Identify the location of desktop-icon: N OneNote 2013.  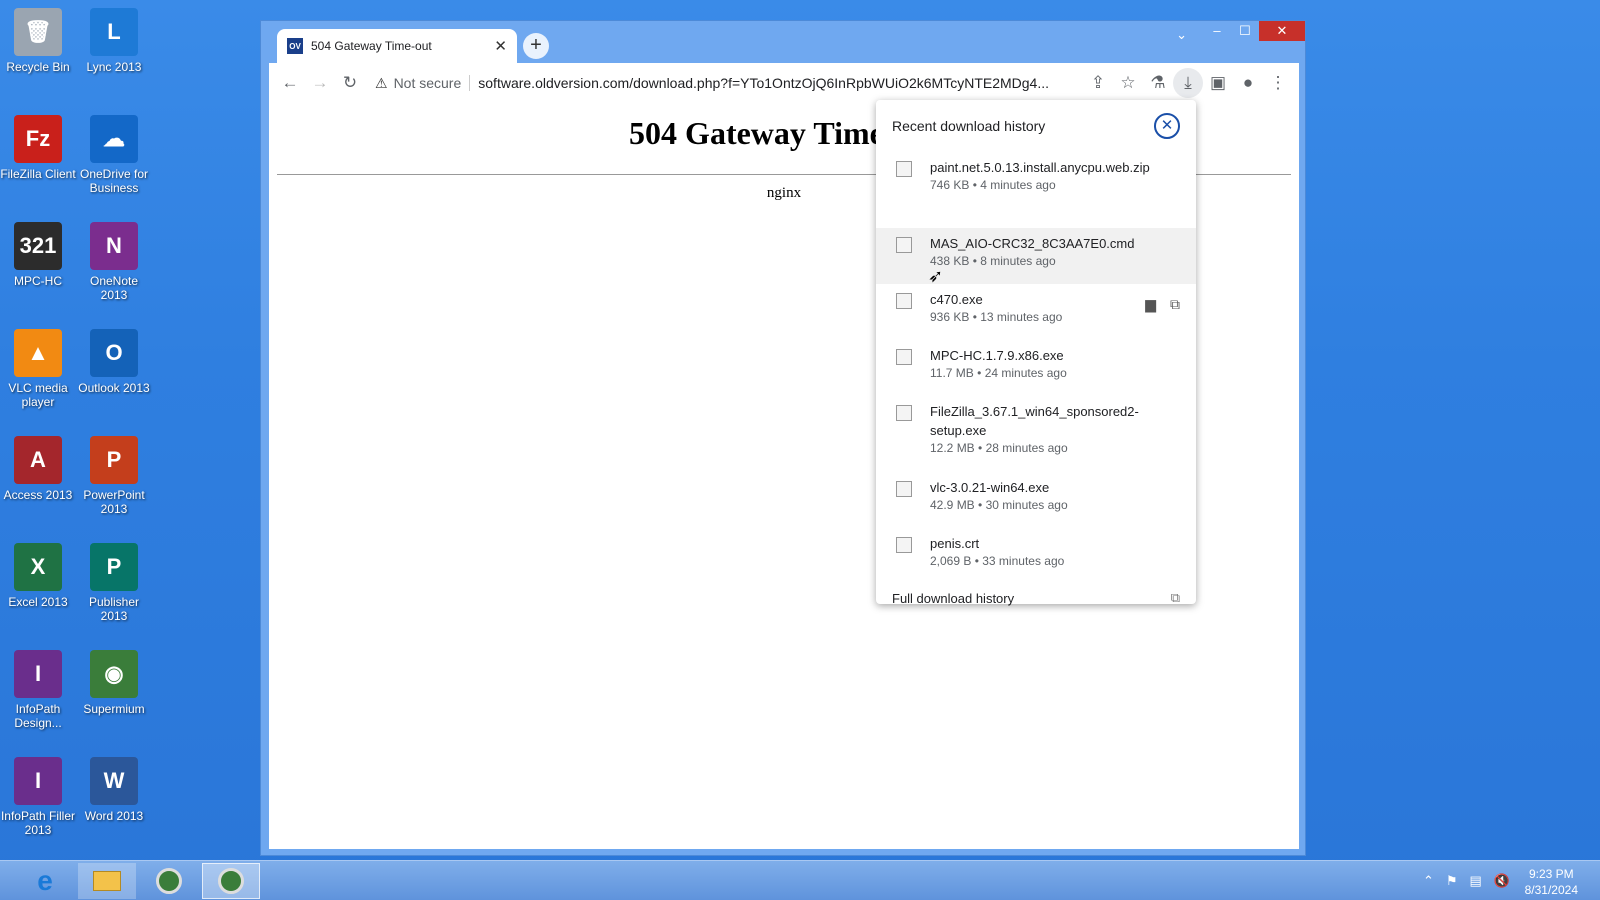
(114, 262).